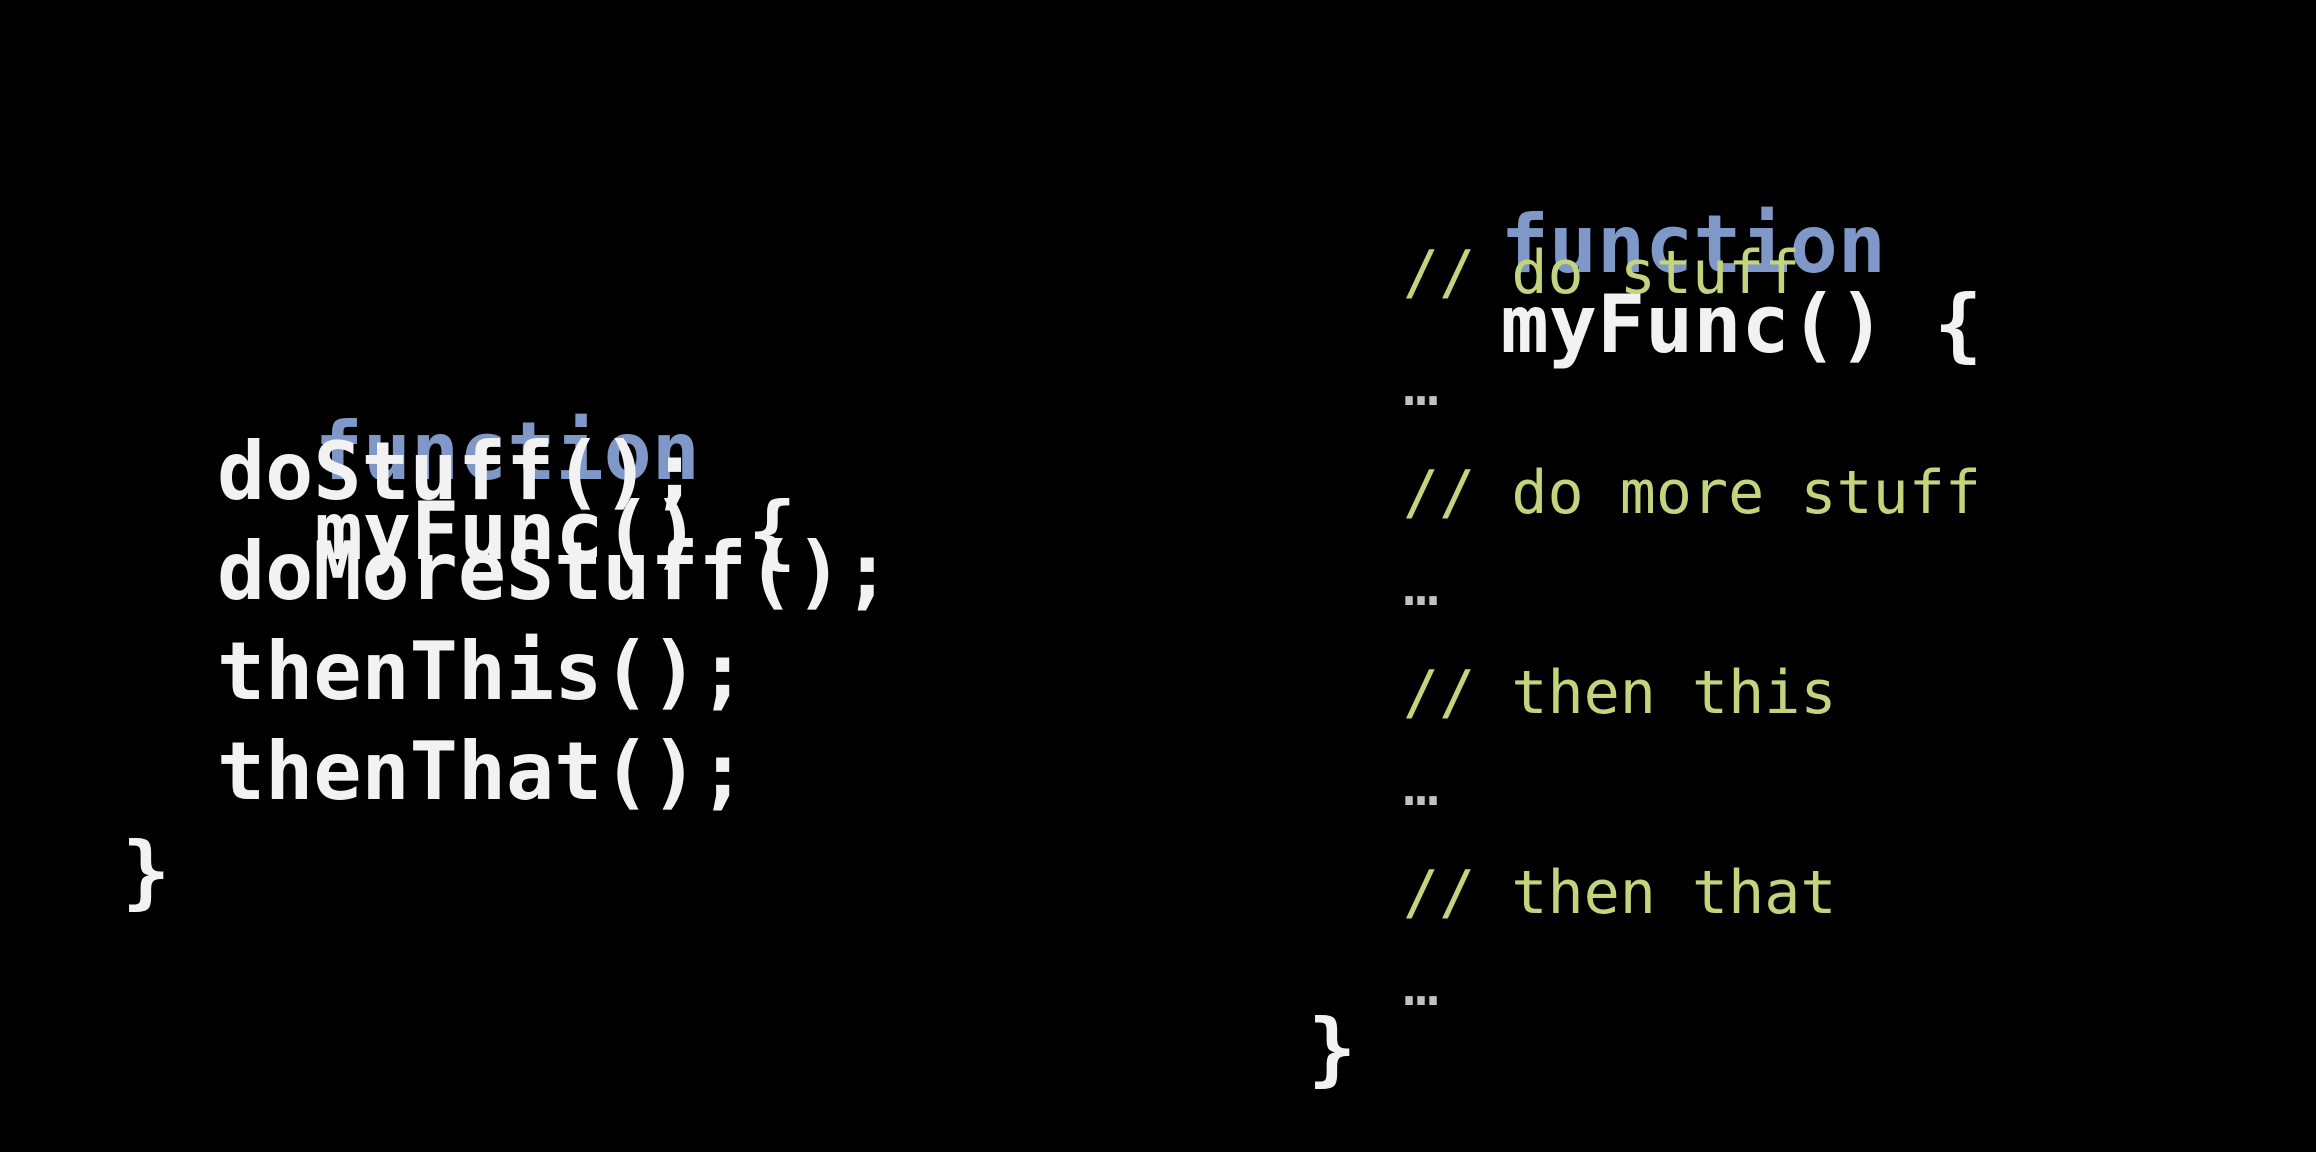 The image size is (2316, 1152). Describe the element at coordinates (482, 771) in the screenshot. I see `left-body-line-then-that: thenThat();` at that location.